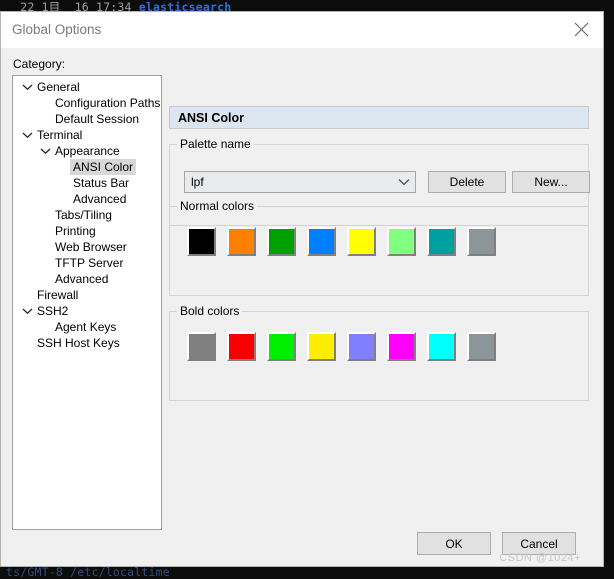  I want to click on tree-item-tabs-tiling: Tabs/Tiling, so click(87, 215).